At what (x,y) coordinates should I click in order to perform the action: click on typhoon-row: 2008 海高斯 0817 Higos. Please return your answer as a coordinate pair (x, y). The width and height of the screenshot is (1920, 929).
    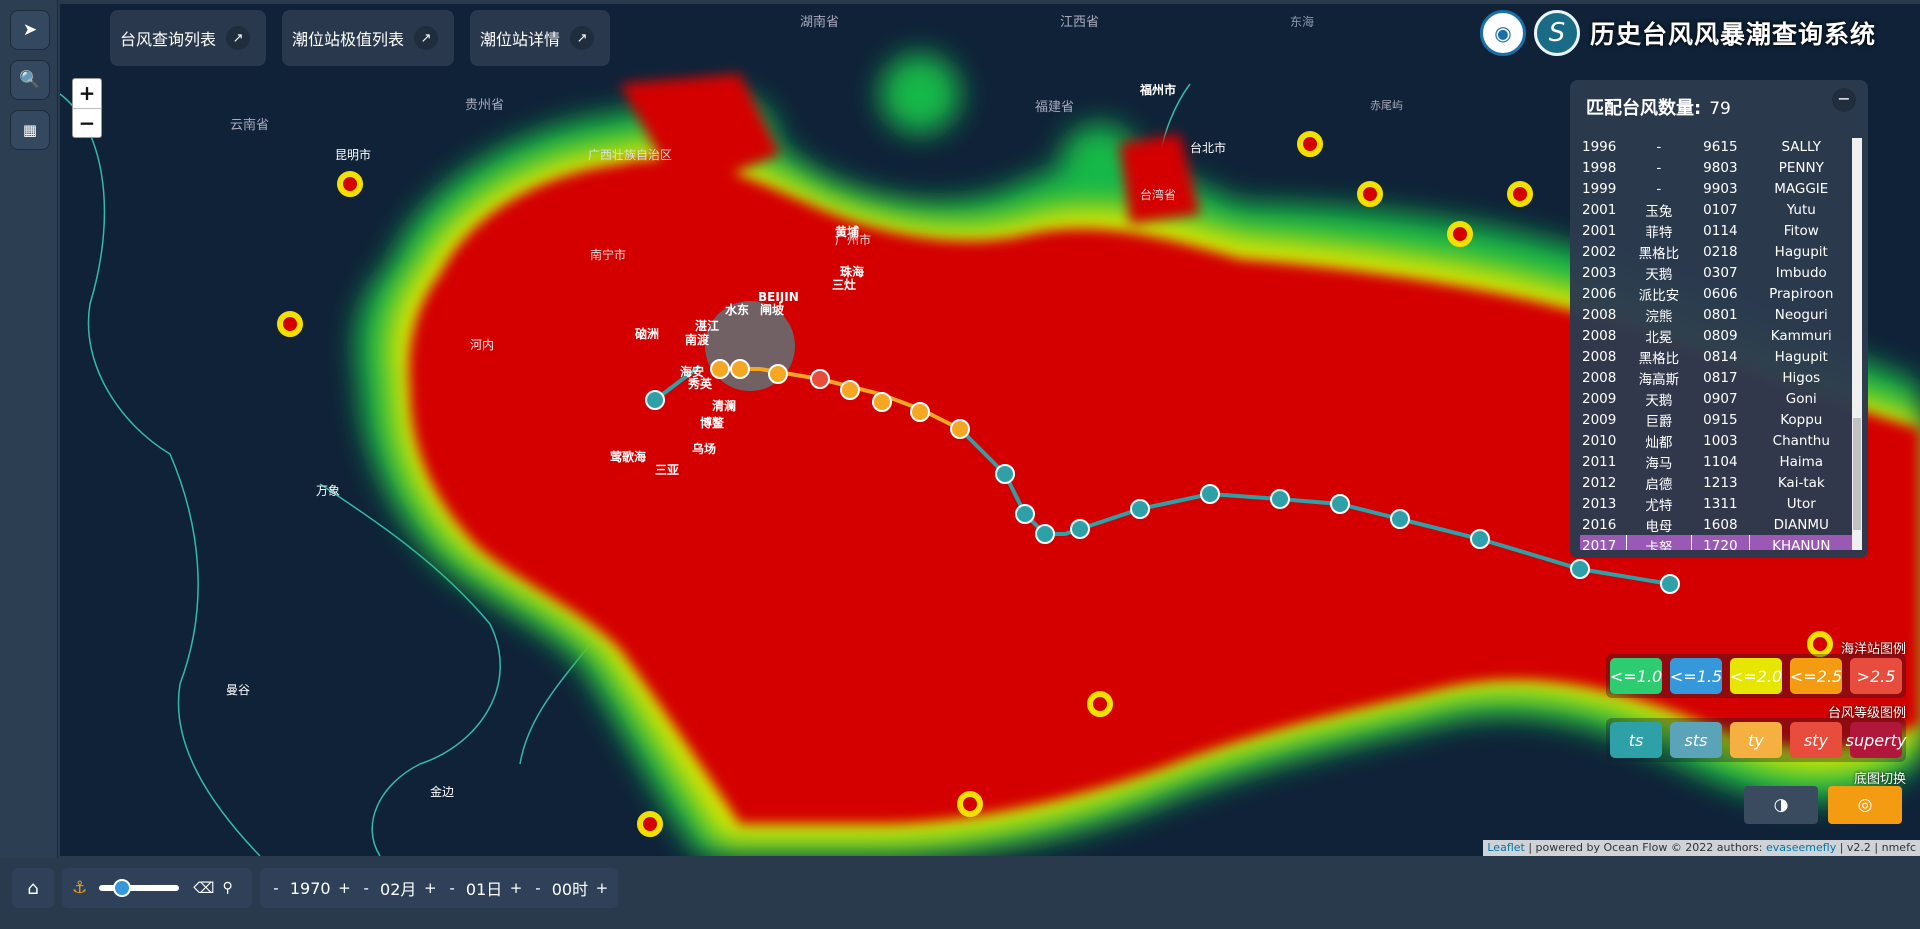
    Looking at the image, I should click on (1717, 377).